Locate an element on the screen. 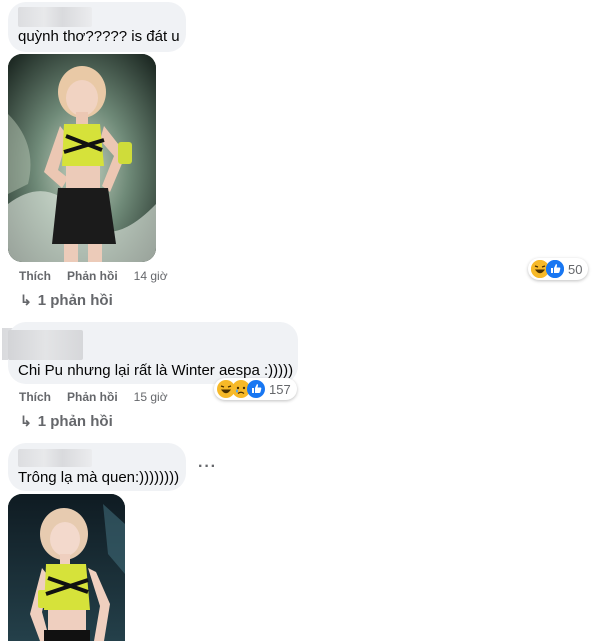 The height and width of the screenshot is (641, 604). timestamp: 14 giờ is located at coordinates (151, 276).